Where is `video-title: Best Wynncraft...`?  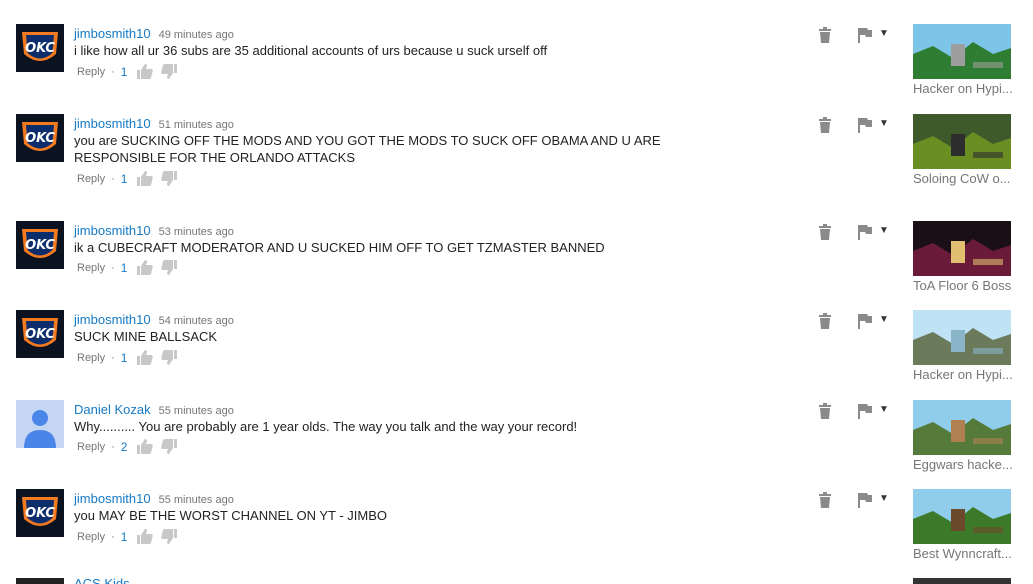 video-title: Best Wynncraft... is located at coordinates (963, 553).